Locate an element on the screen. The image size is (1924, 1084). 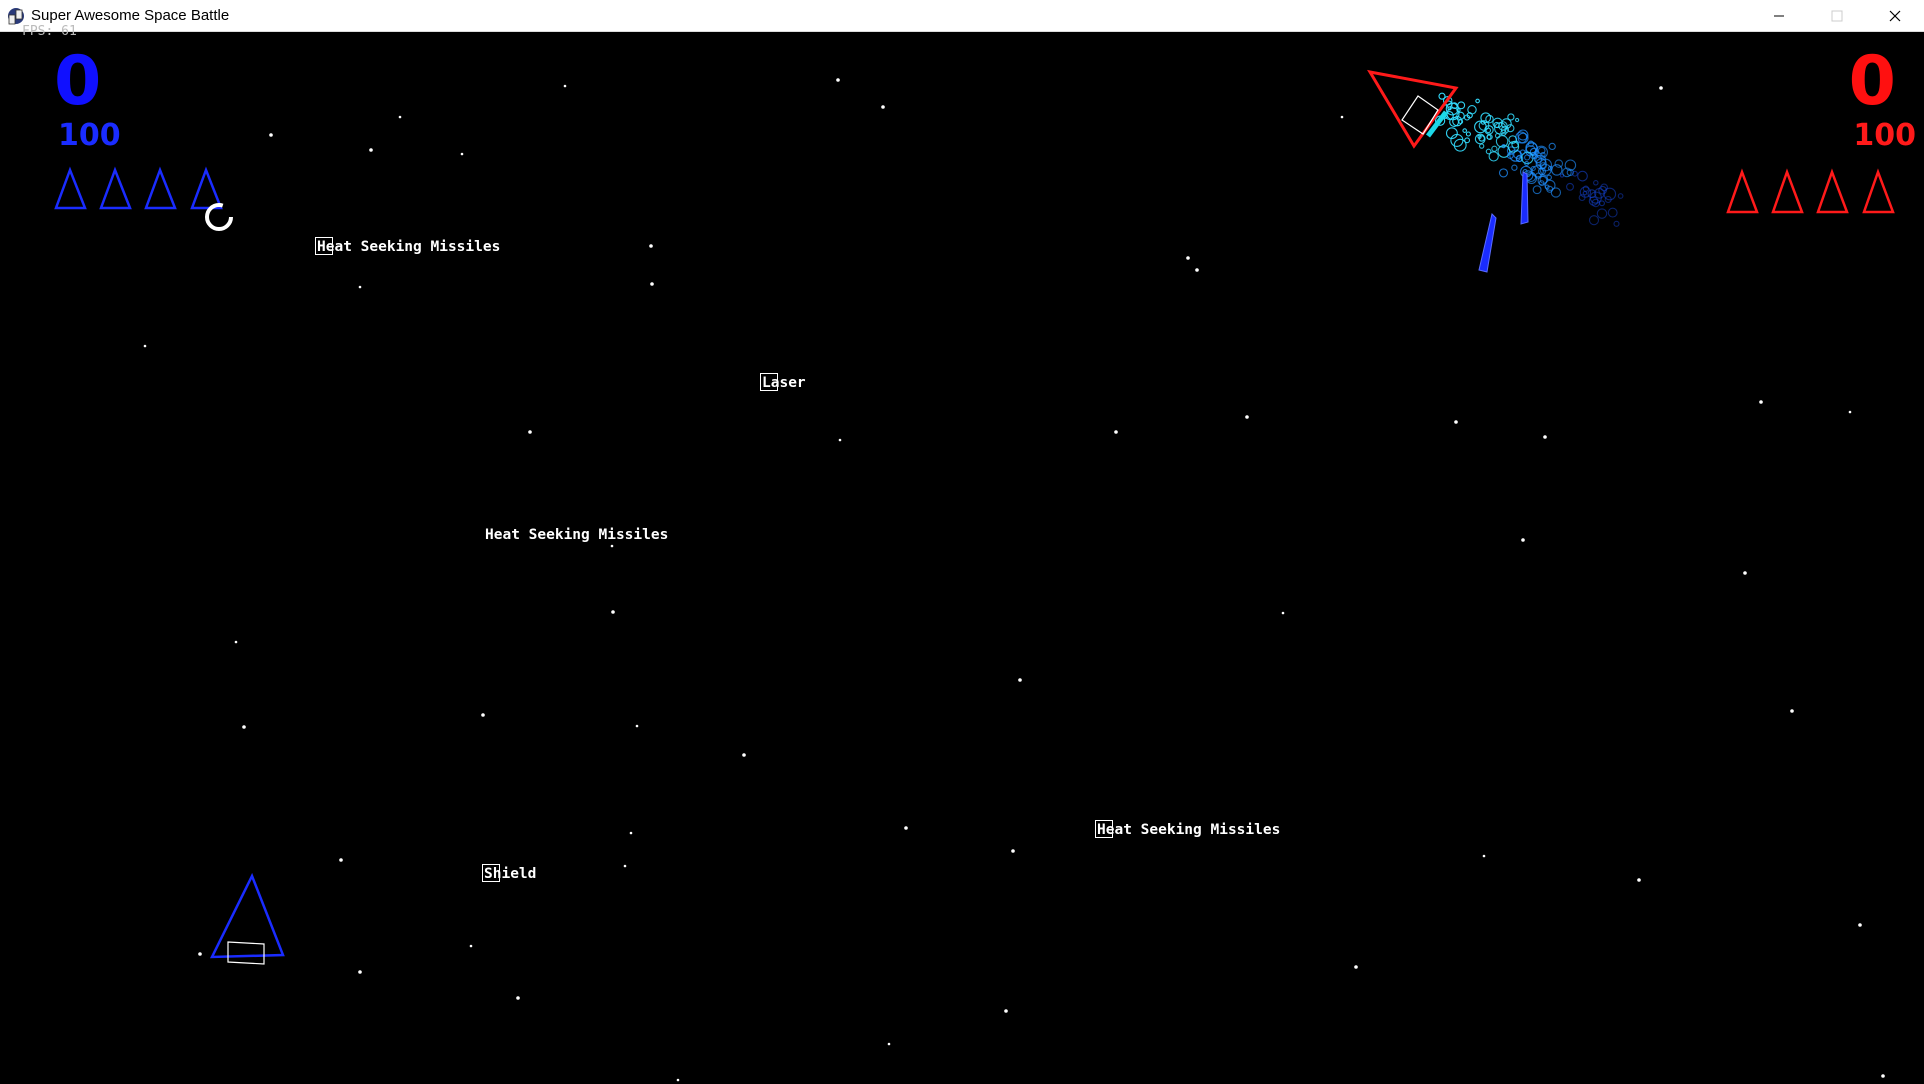
minimize-icon is located at coordinates (1779, 16).